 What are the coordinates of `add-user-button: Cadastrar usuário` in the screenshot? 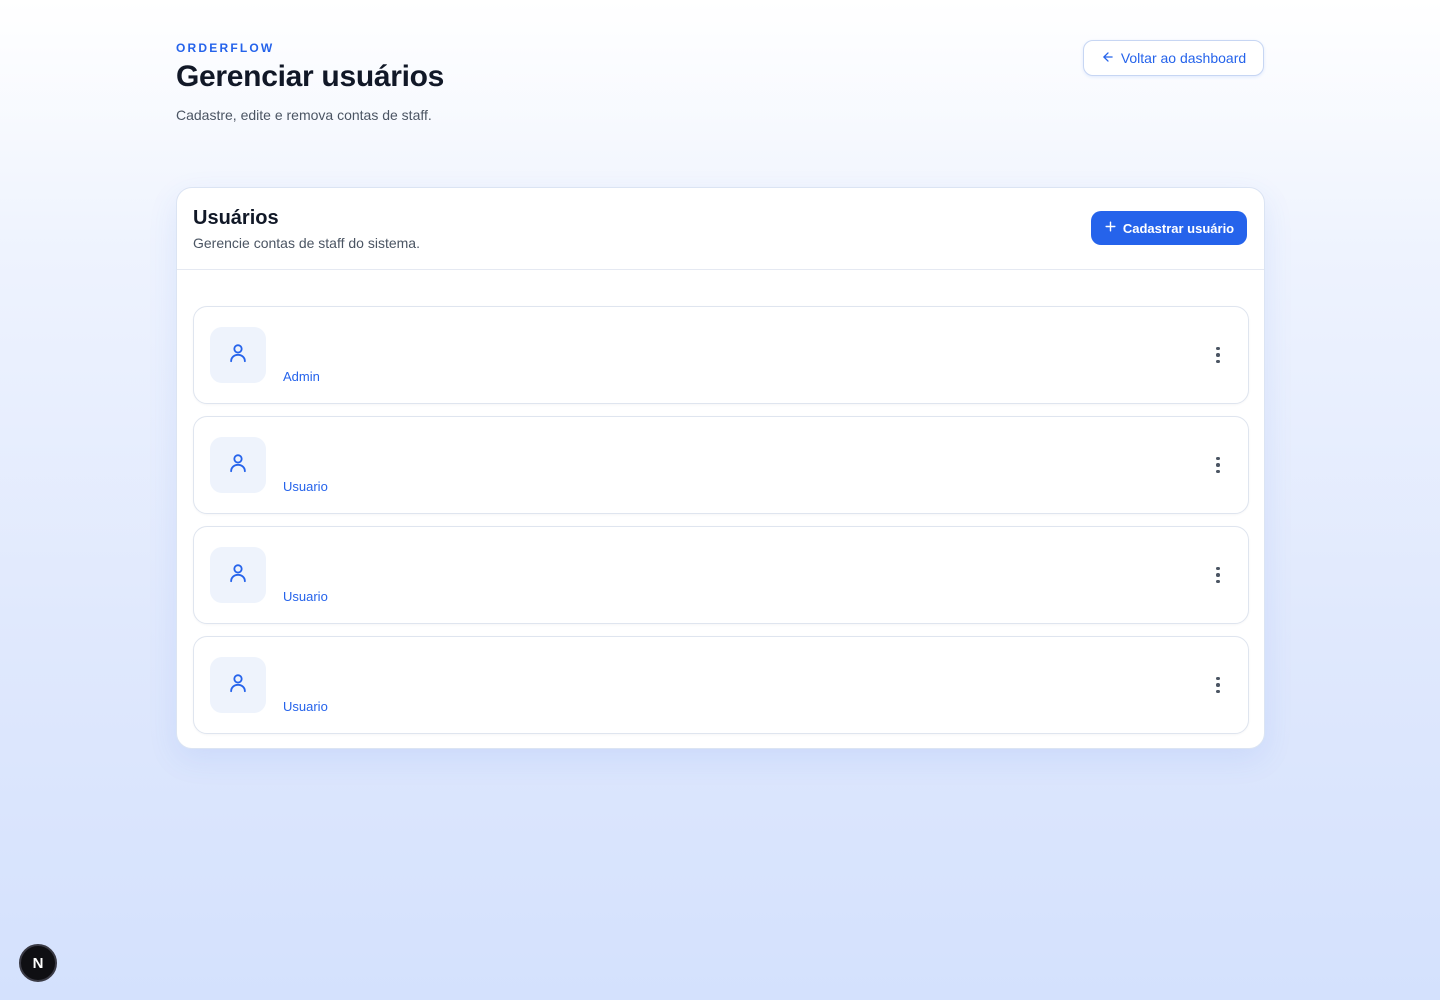 It's located at (1169, 228).